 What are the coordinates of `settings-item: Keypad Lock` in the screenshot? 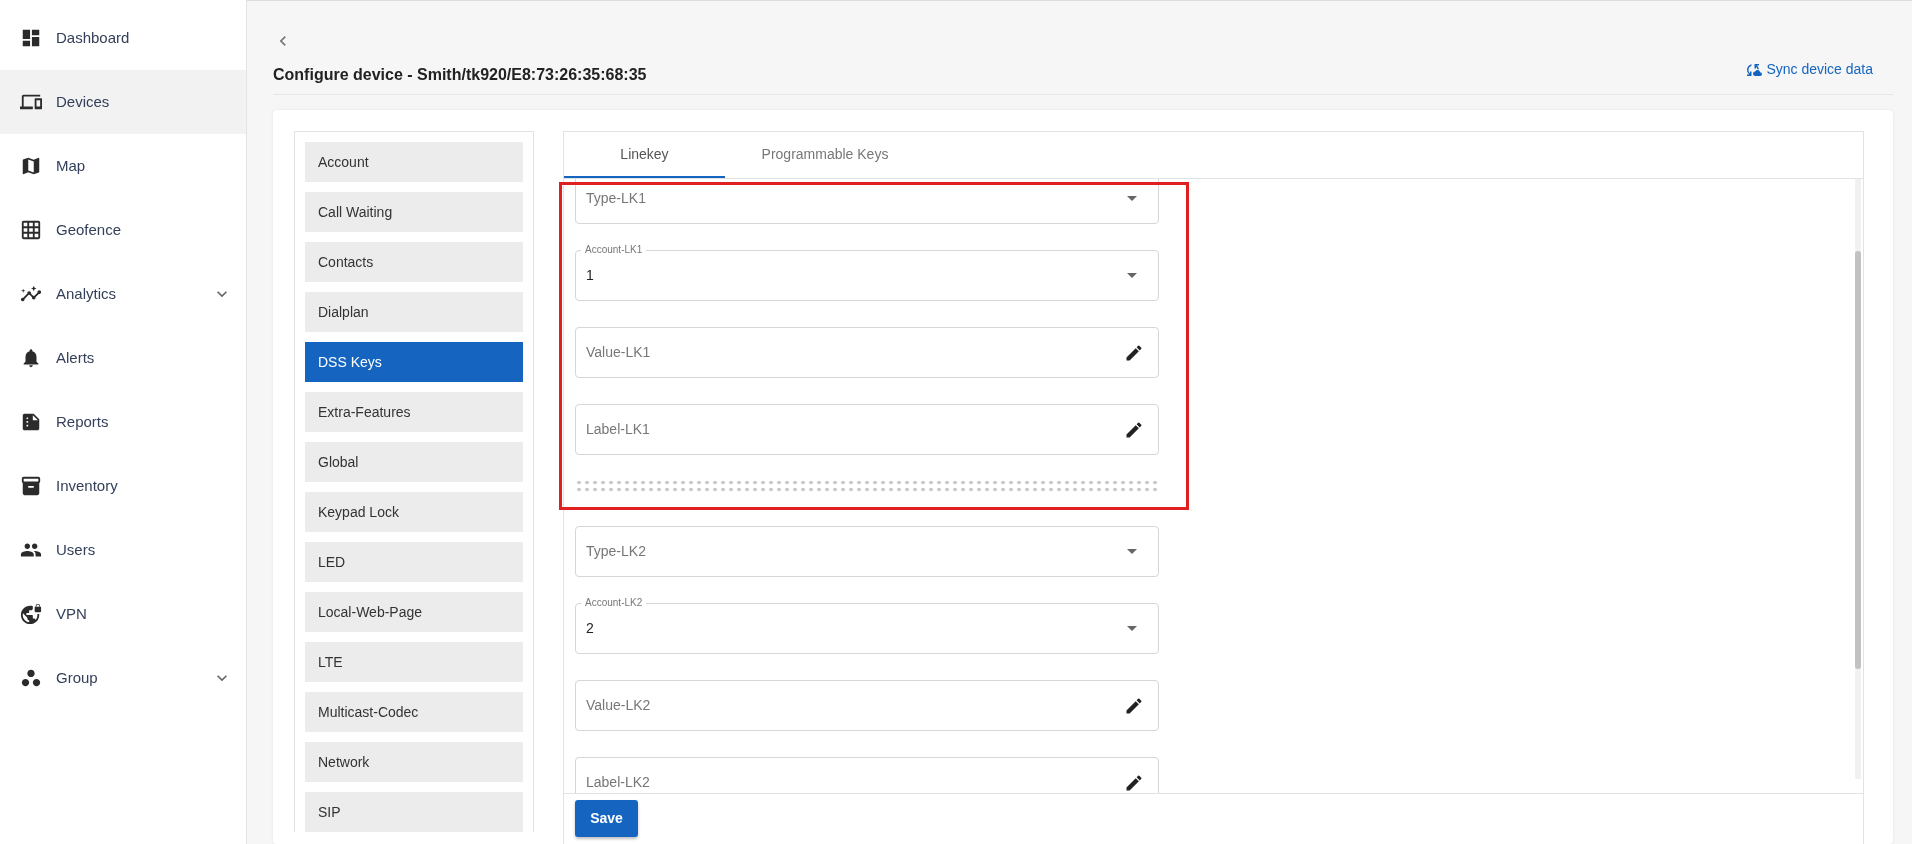 It's located at (414, 512).